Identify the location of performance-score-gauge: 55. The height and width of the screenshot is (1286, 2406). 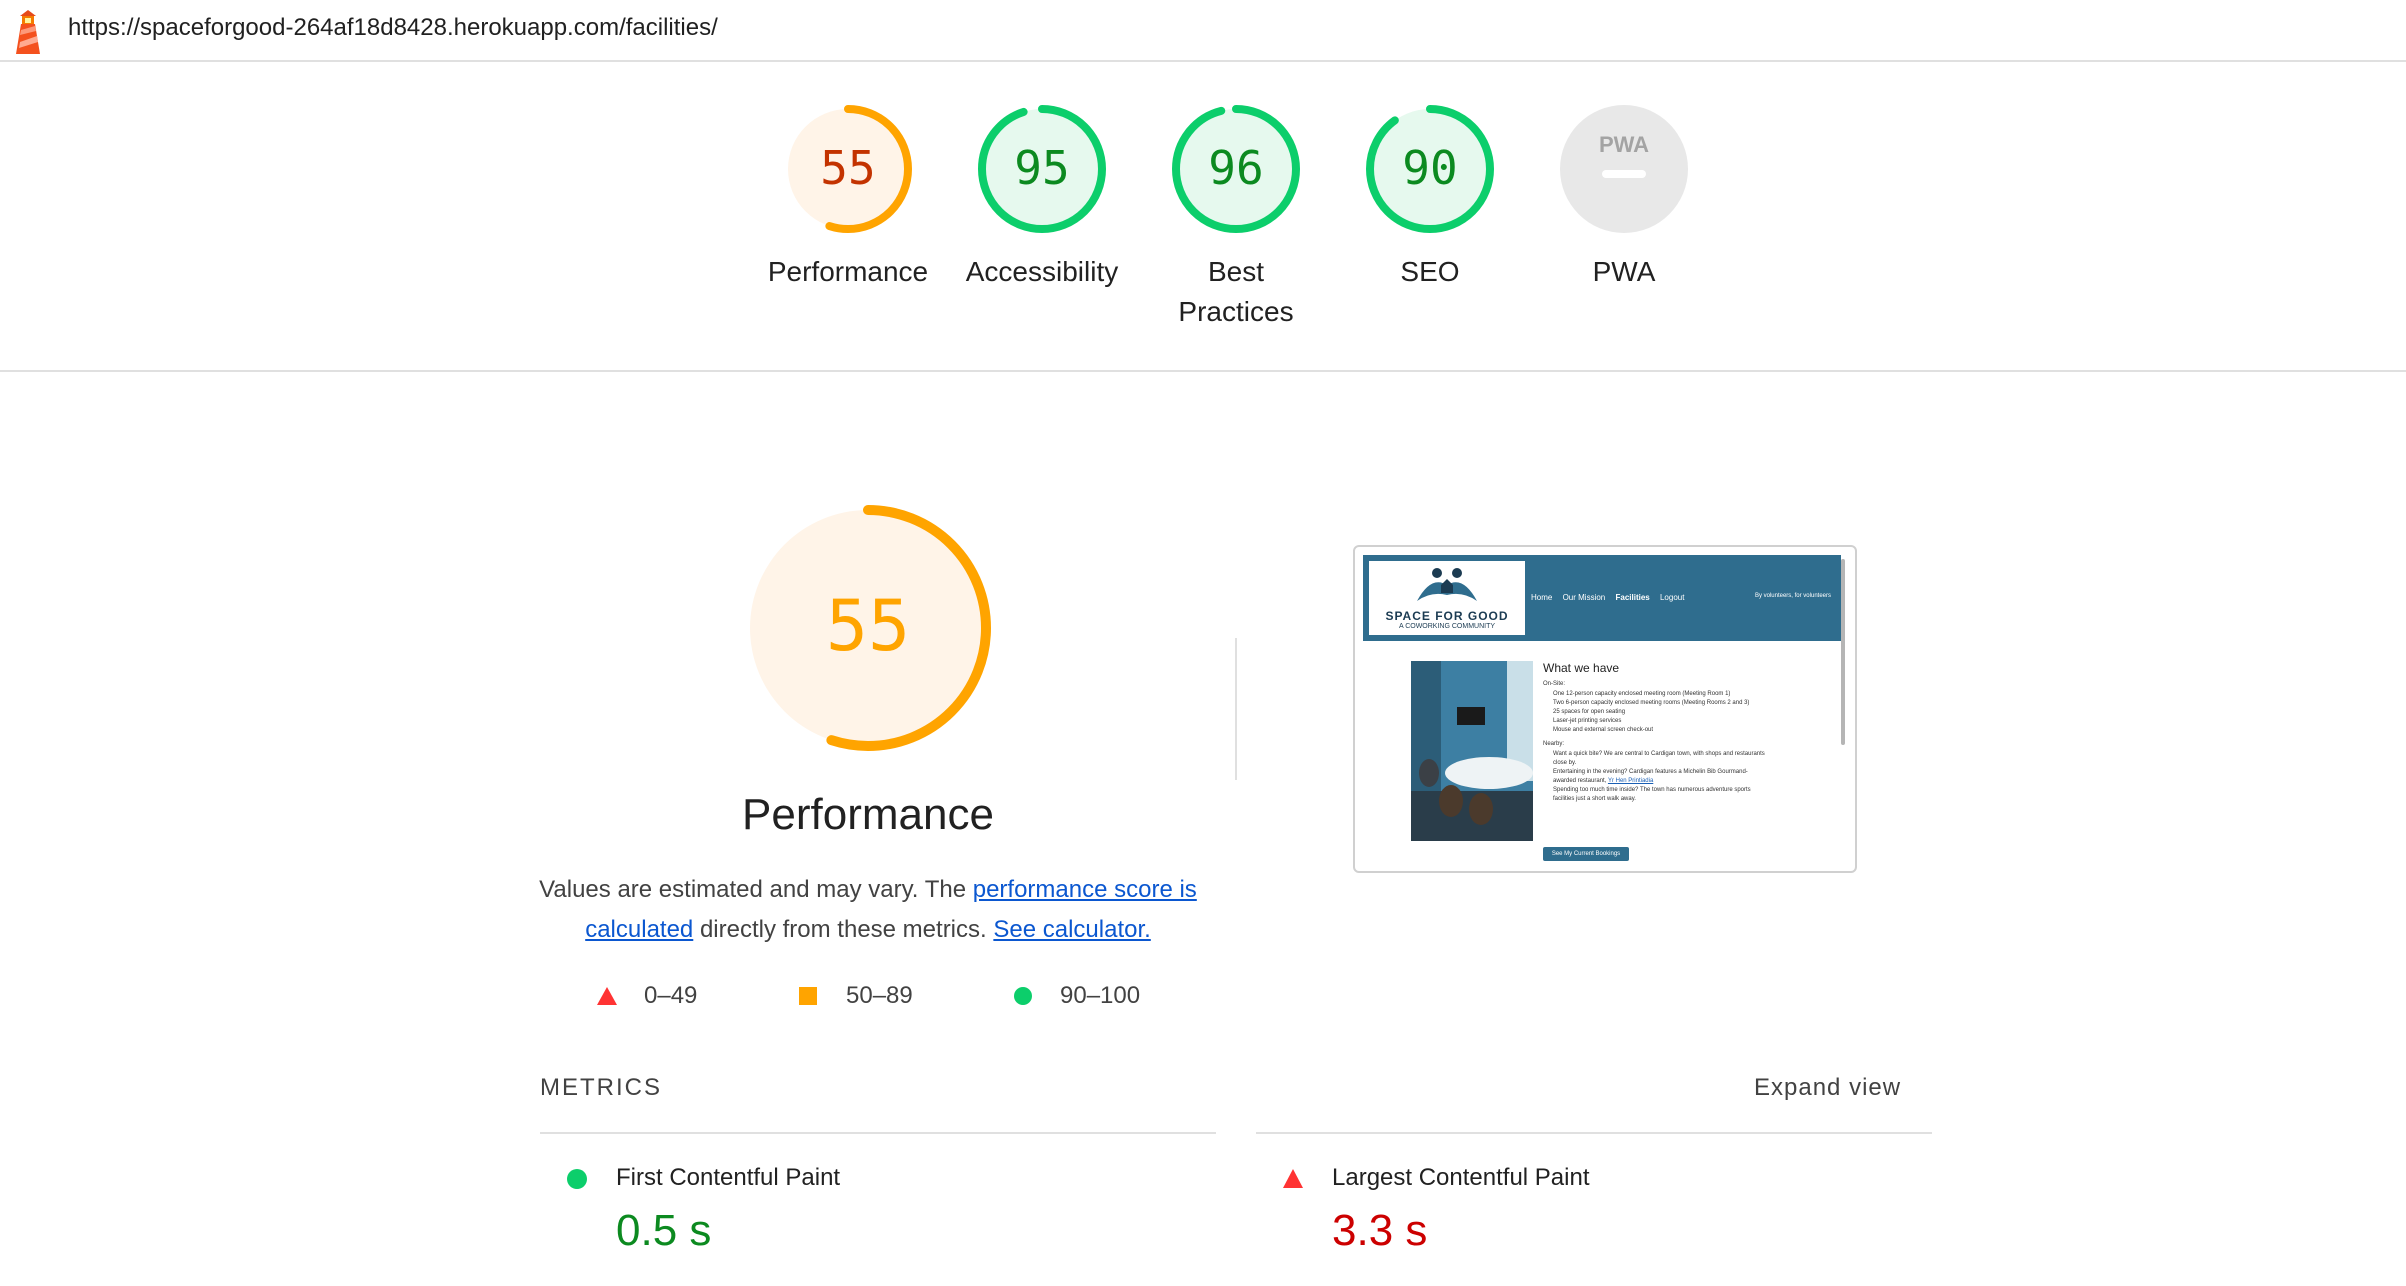
(868, 628).